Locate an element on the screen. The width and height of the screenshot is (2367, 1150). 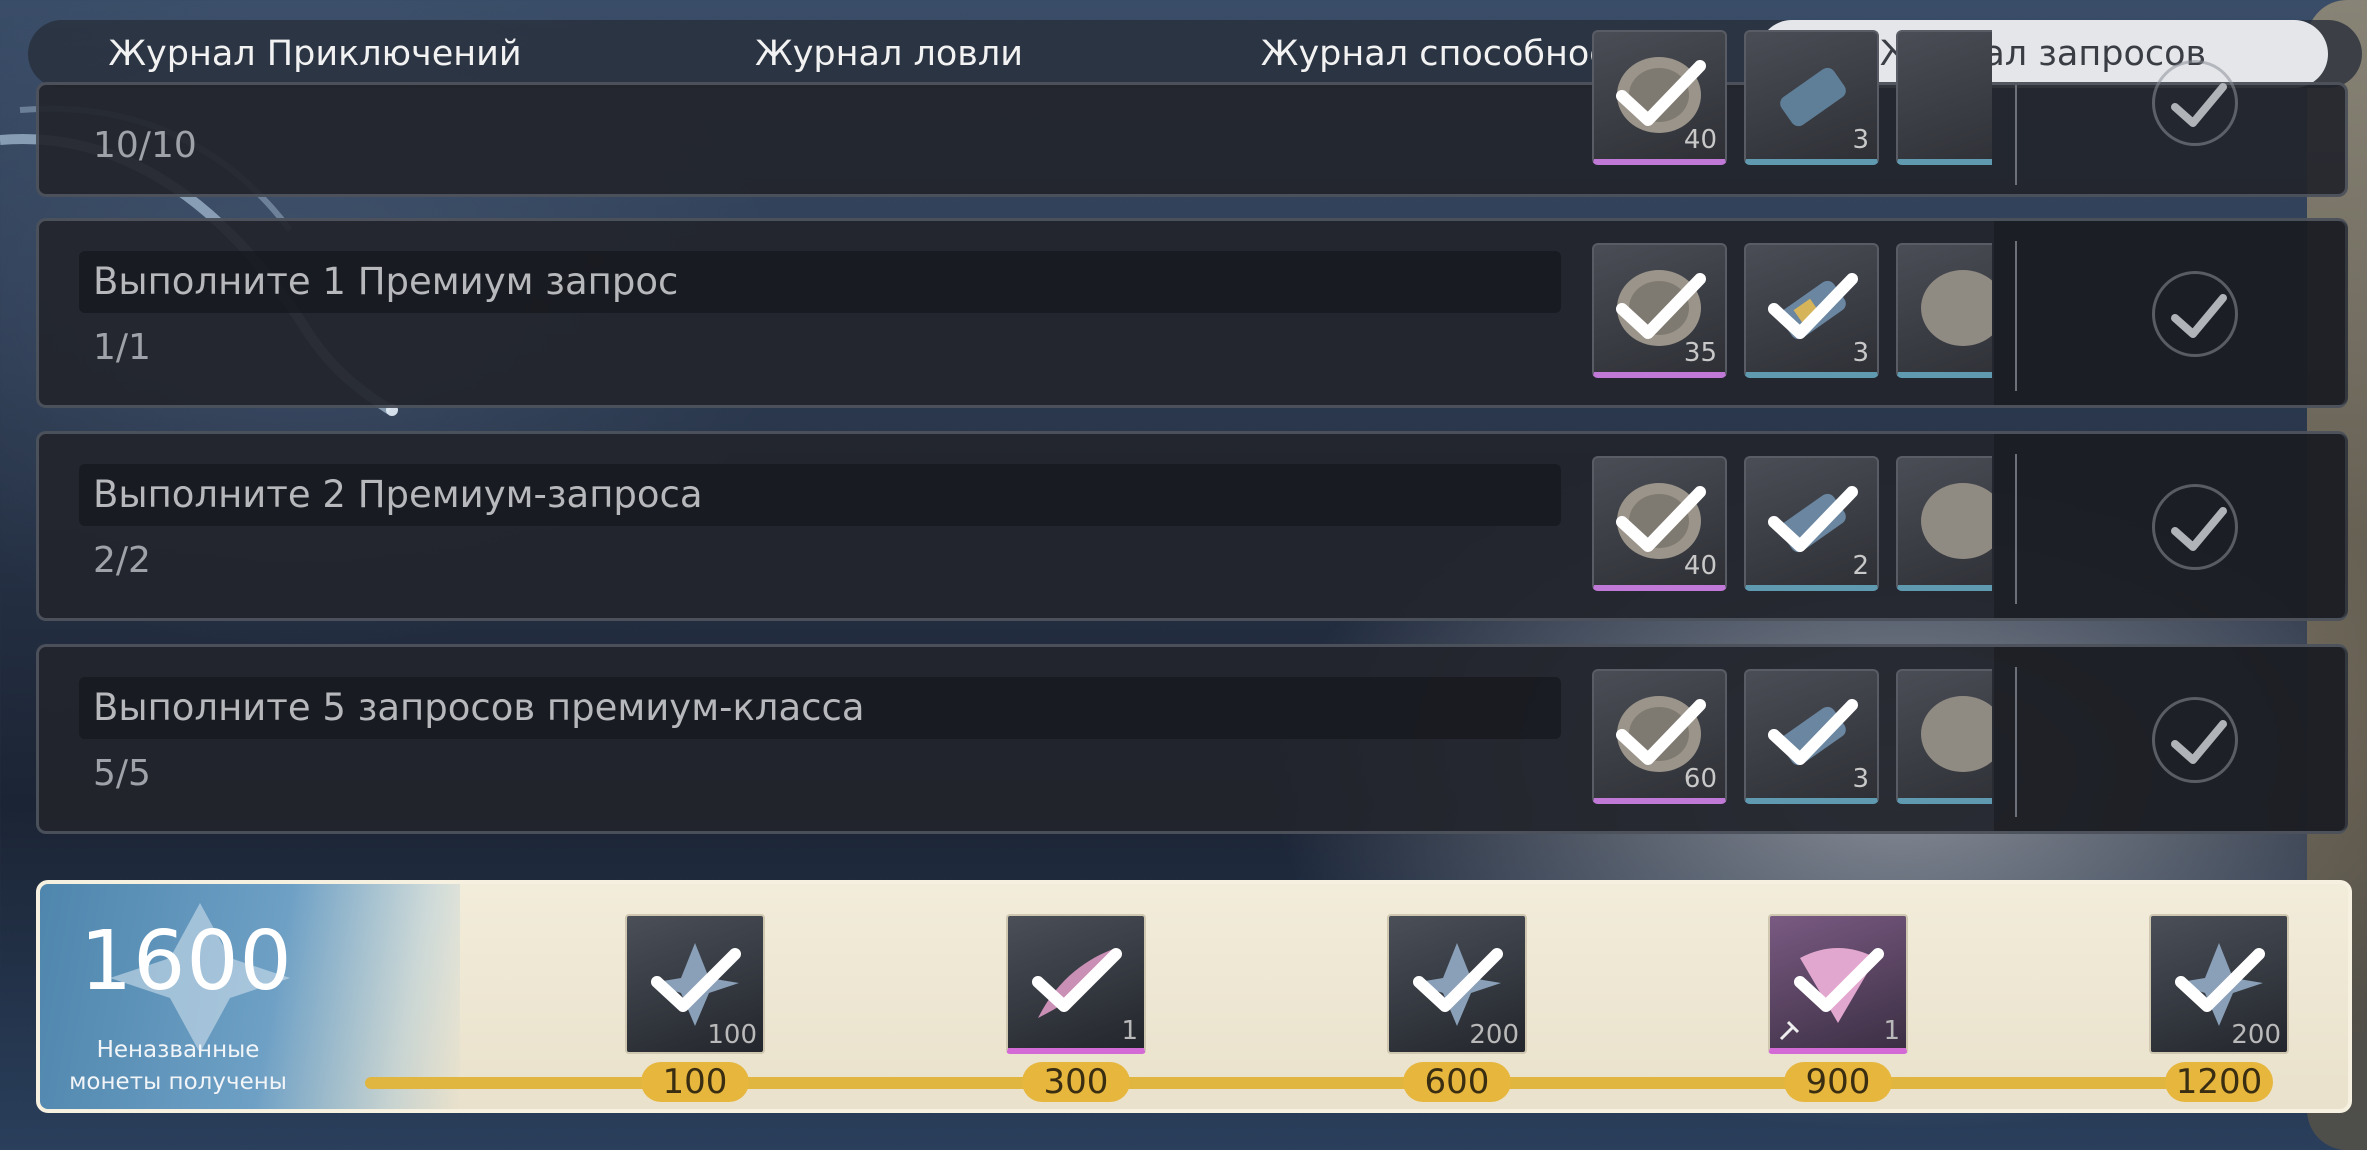
quest-row: 10/10 40 3 is located at coordinates (1192, 113).